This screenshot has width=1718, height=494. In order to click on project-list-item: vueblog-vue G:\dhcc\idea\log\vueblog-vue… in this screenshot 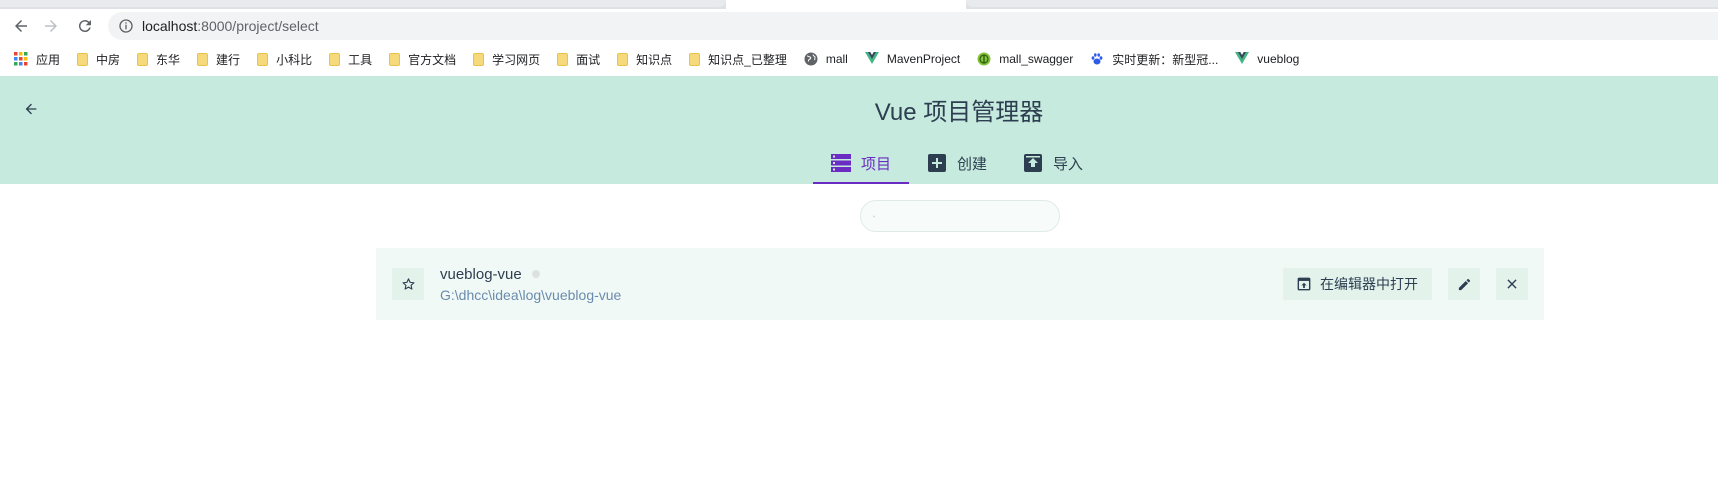, I will do `click(960, 284)`.